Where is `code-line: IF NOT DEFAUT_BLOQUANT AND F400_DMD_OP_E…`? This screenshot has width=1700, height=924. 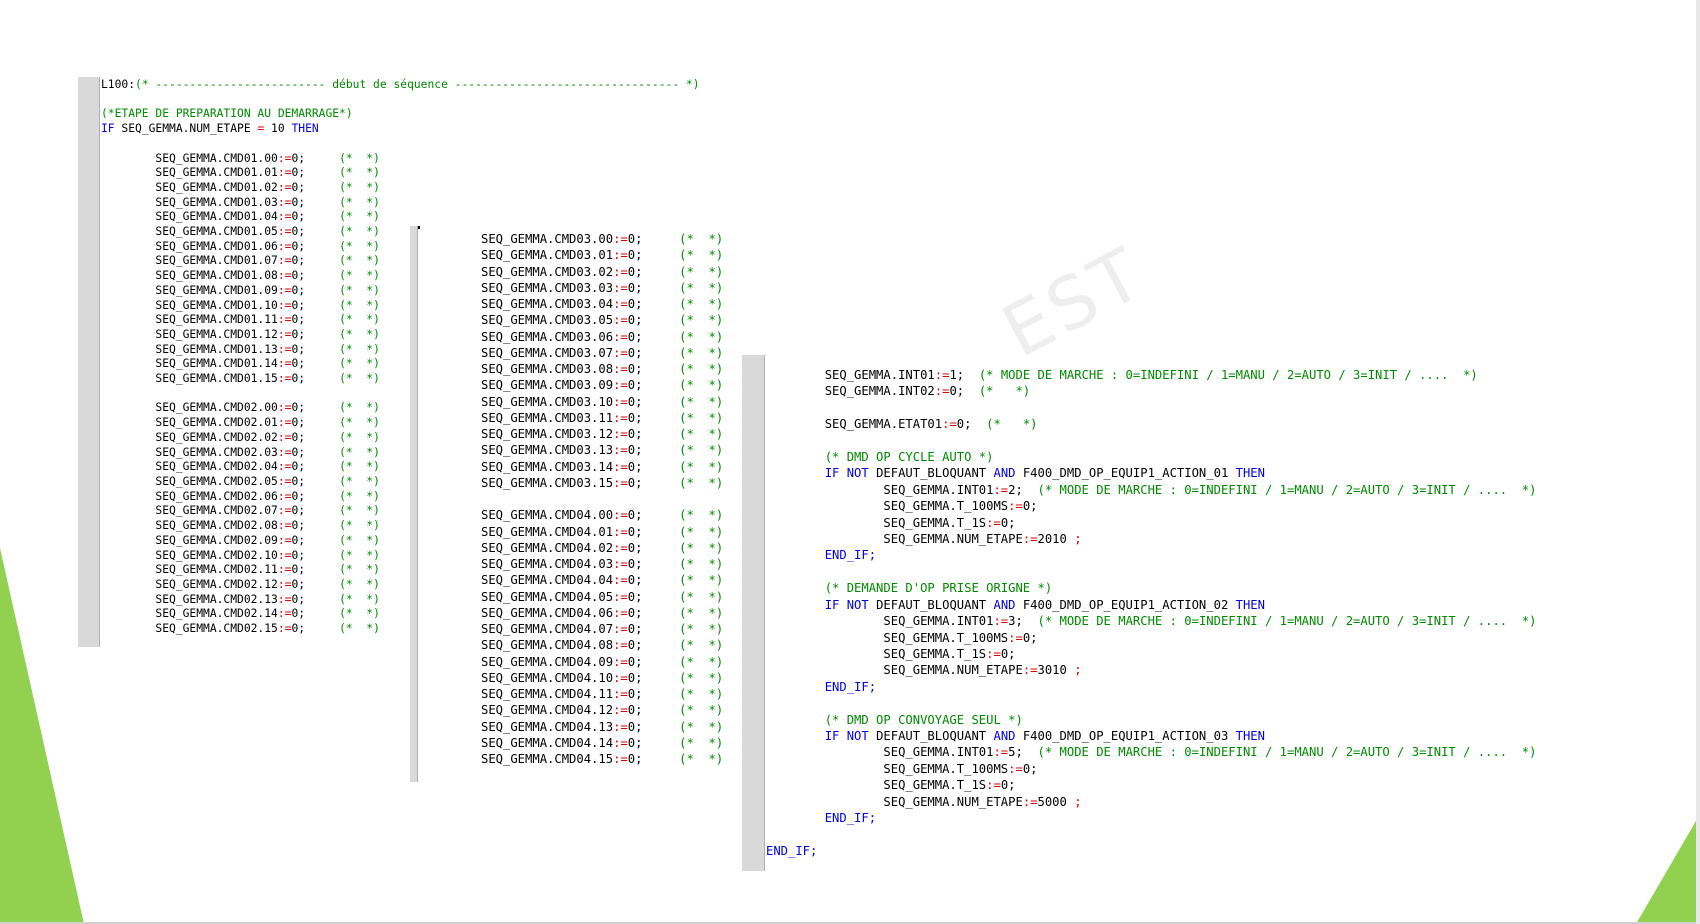 code-line: IF NOT DEFAUT_BLOQUANT AND F400_DMD_OP_E… is located at coordinates (1151, 605).